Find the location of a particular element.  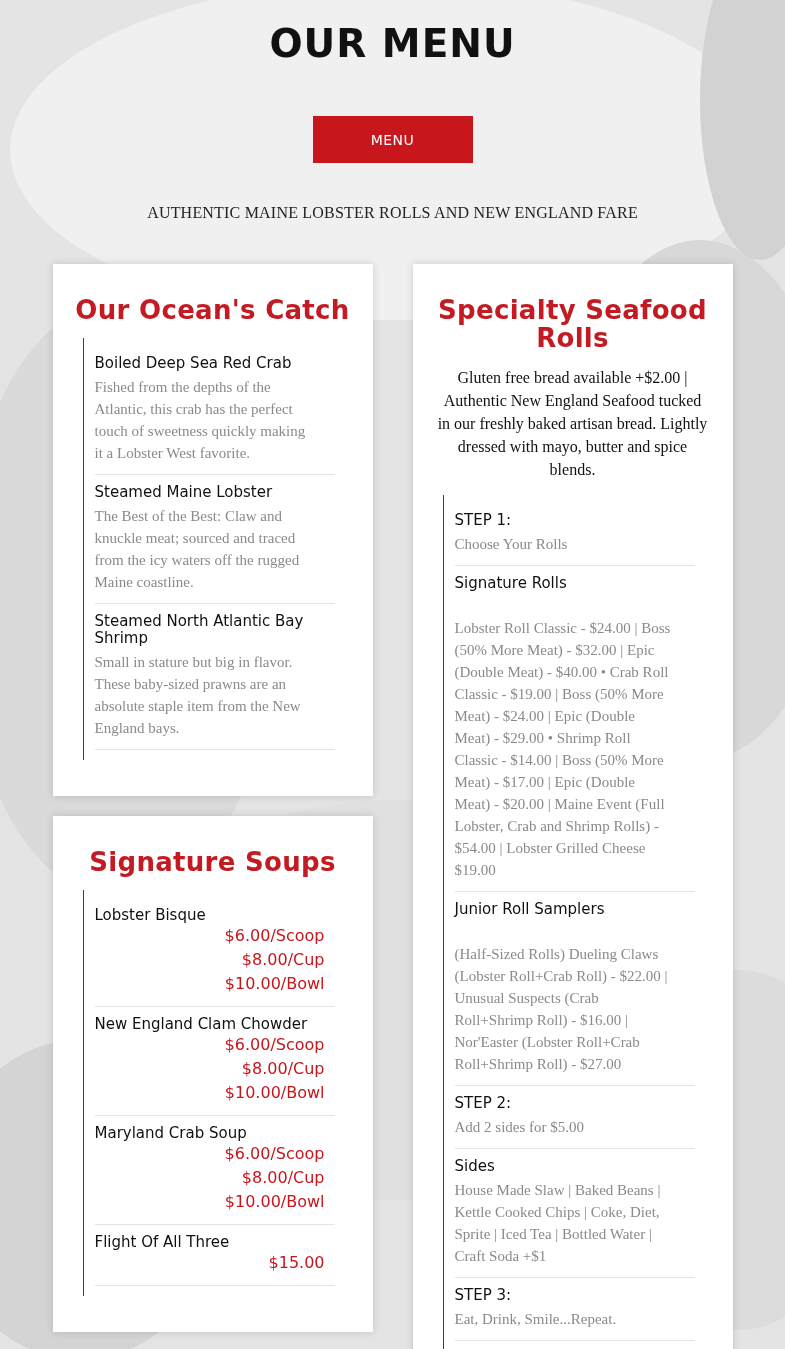

item-description: Choose Your Rolls is located at coordinates (511, 544).